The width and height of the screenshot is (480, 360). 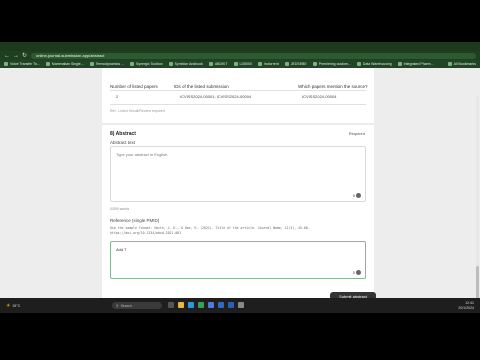 I want to click on edge-icon, so click(x=191, y=305).